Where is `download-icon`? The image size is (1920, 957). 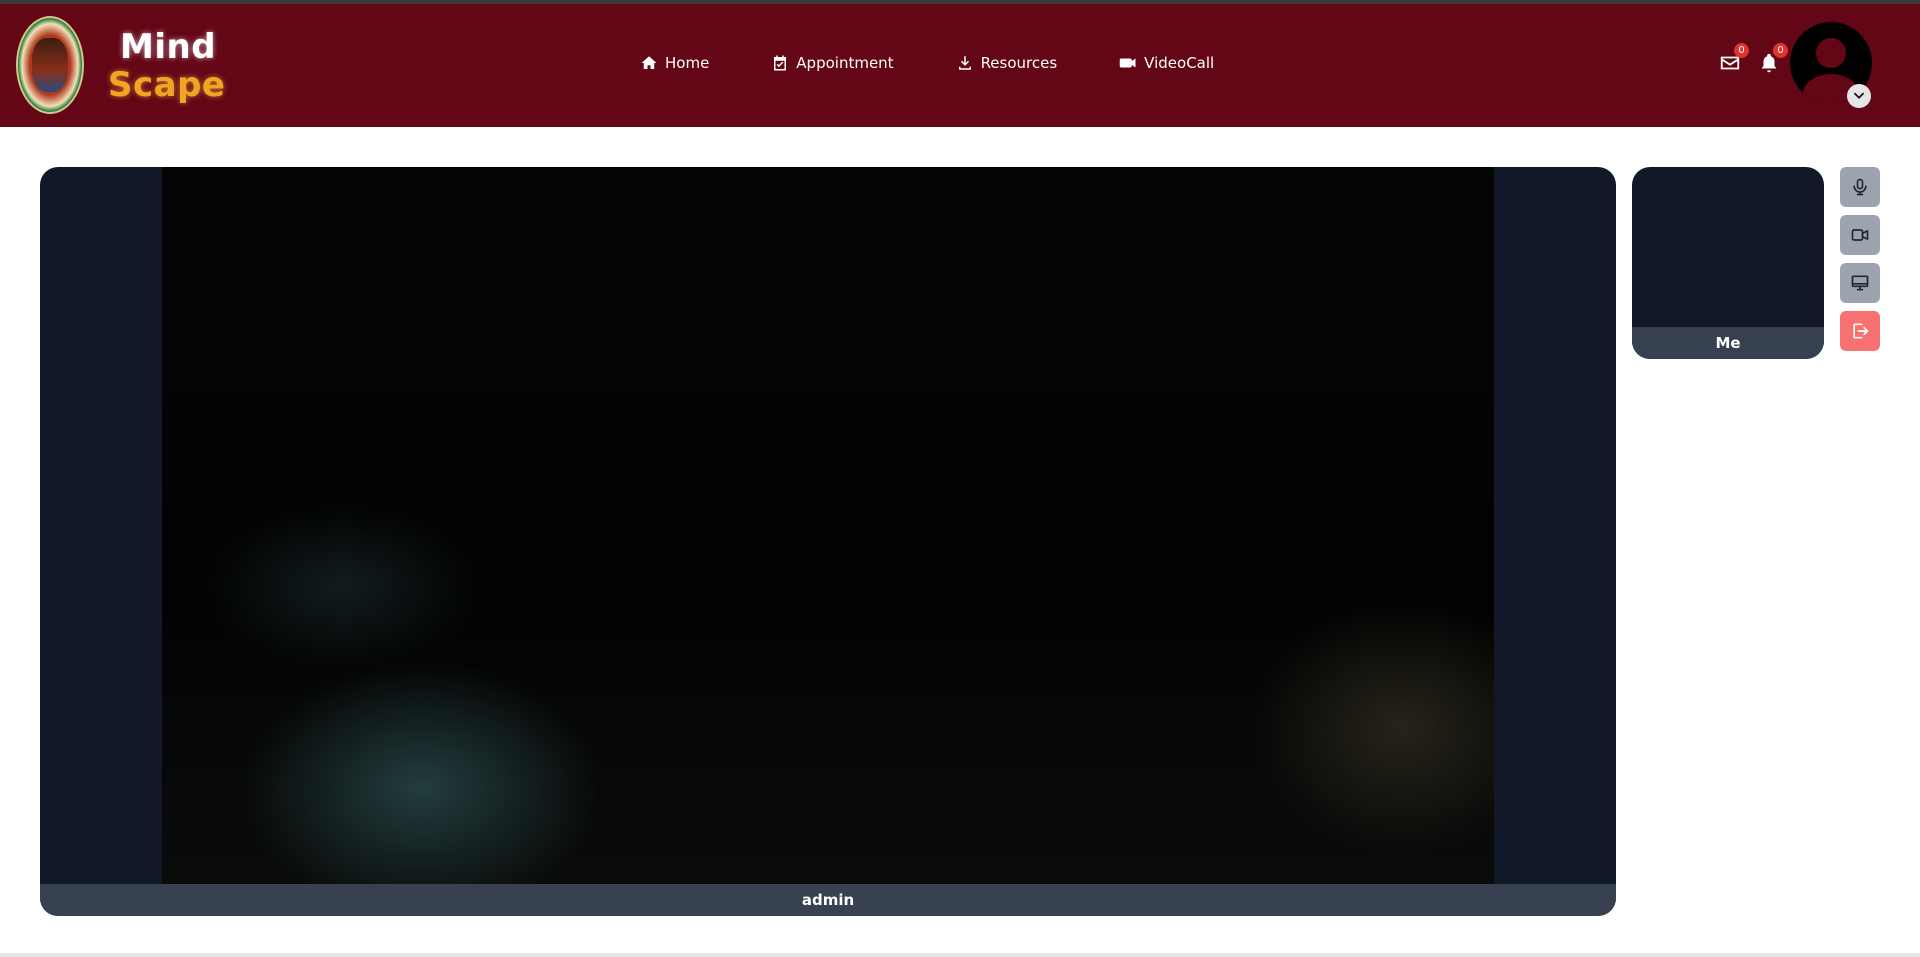
download-icon is located at coordinates (964, 63).